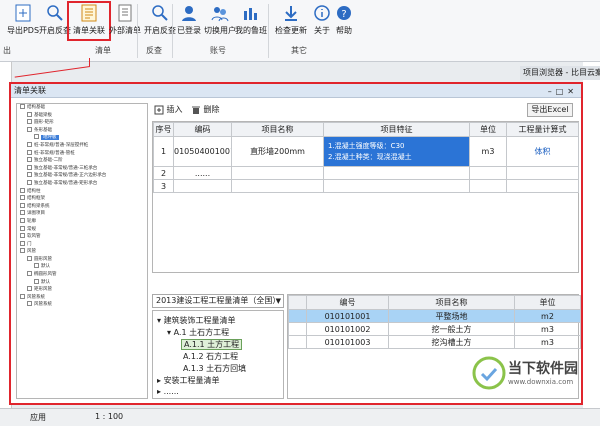 Image resolution: width=600 pixels, height=426 pixels. What do you see at coordinates (82, 229) in the screenshot?
I see `tree-node: 常规` at bounding box center [82, 229].